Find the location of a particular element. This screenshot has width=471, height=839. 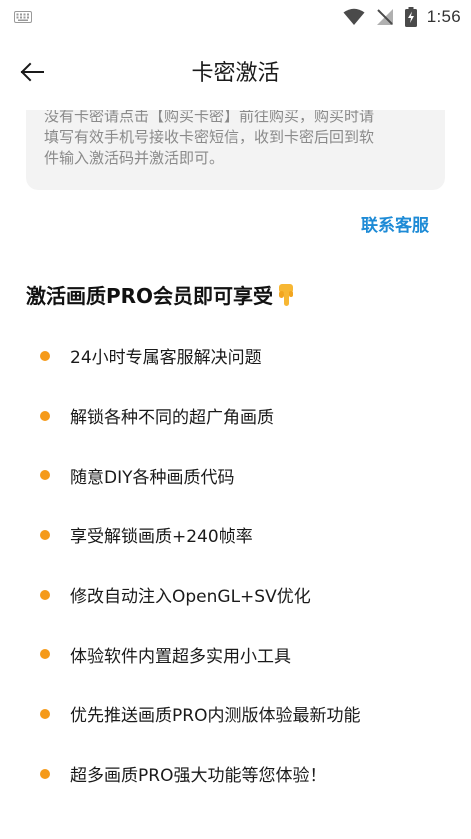

benefits-title: 激活画质PRO会员即可享受 is located at coordinates (161, 294).